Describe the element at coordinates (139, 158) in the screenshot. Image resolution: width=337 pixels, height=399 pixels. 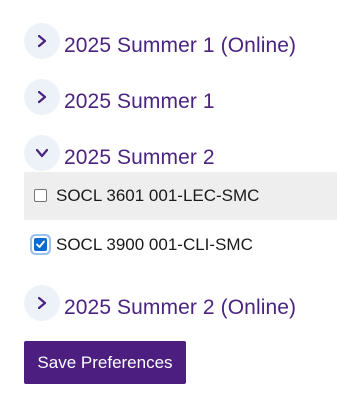
I see `term-label: 2025 Summer 2` at that location.